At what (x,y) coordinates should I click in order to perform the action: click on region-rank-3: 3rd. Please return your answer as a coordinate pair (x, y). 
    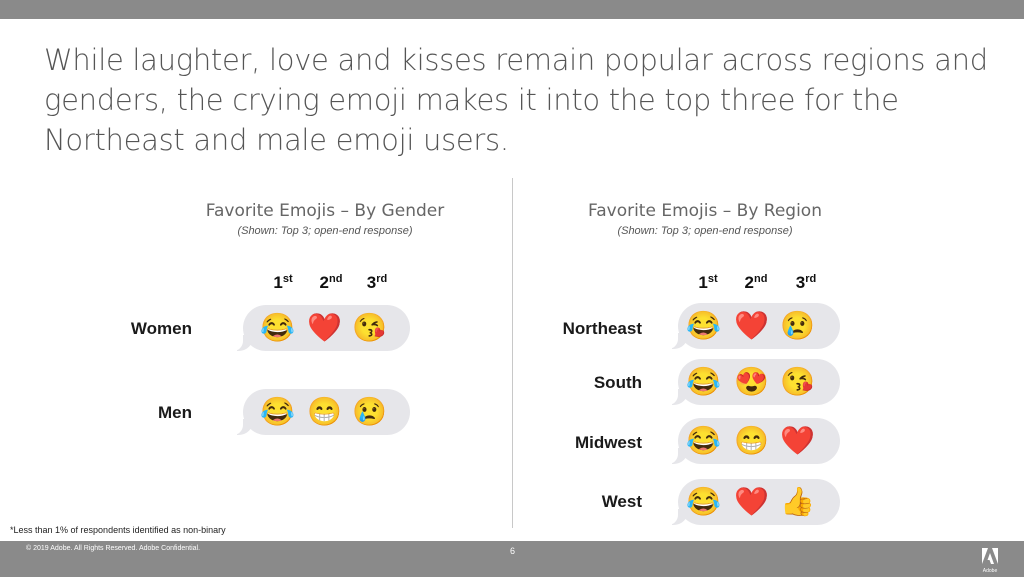
    Looking at the image, I should click on (806, 282).